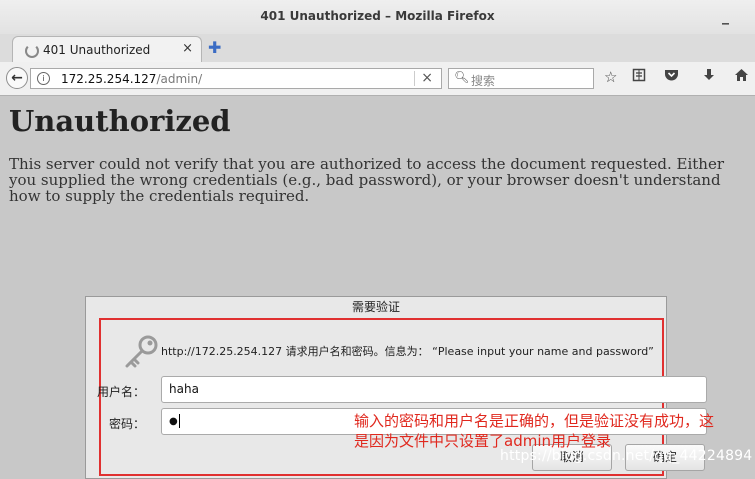 This screenshot has height=479, width=755. What do you see at coordinates (173, 421) in the screenshot?
I see `password-value: ●` at bounding box center [173, 421].